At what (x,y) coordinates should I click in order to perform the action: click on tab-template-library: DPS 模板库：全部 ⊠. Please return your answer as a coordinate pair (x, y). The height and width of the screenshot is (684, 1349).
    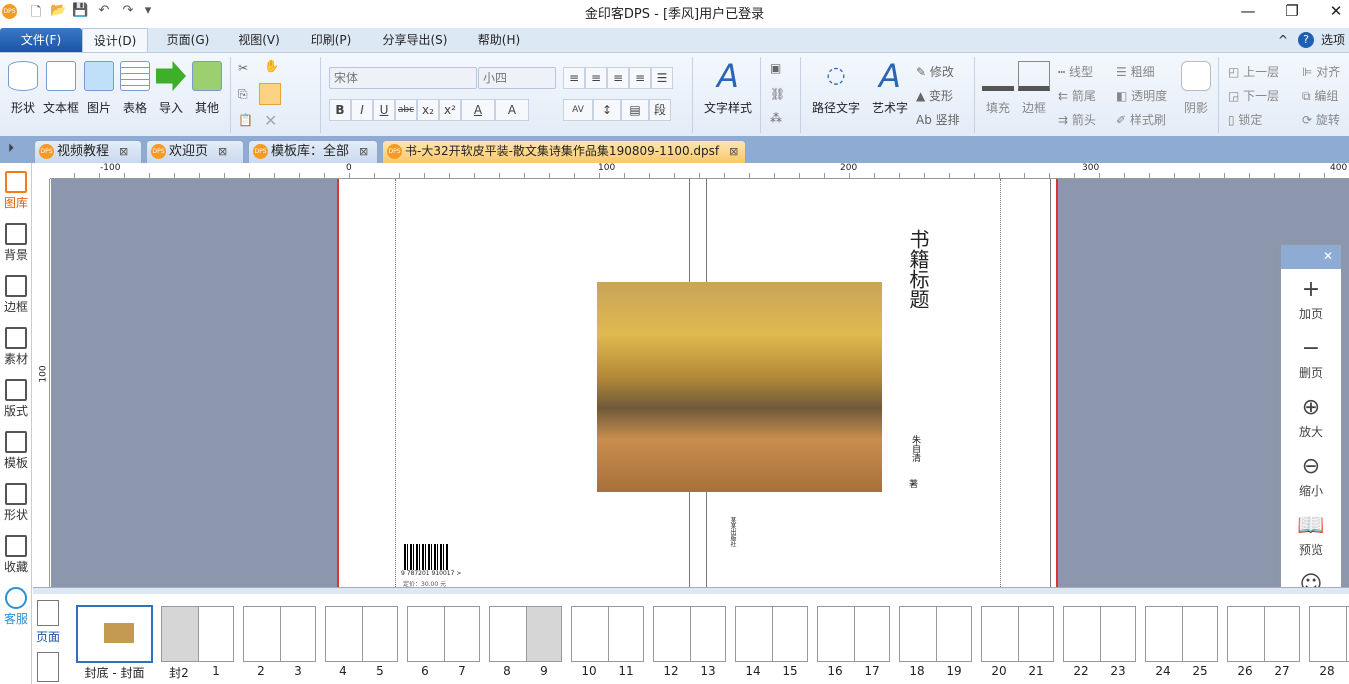
    Looking at the image, I should click on (313, 151).